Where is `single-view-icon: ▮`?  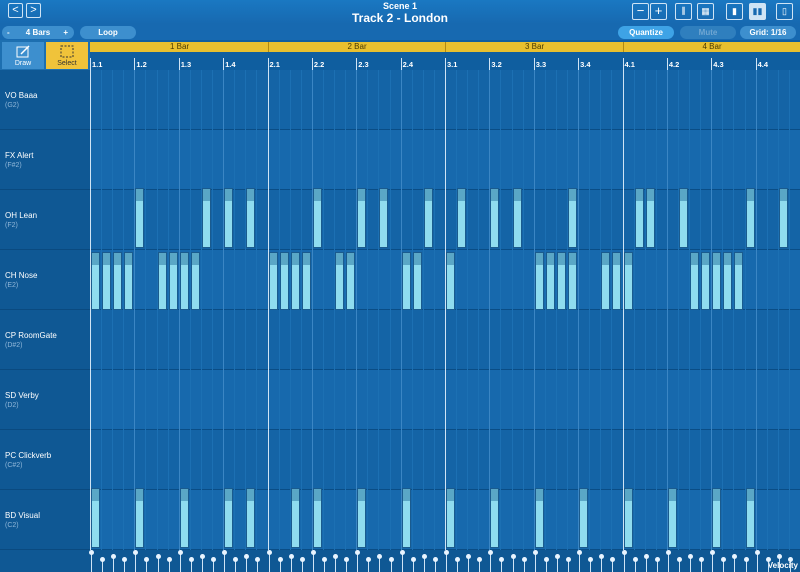 single-view-icon: ▮ is located at coordinates (734, 11).